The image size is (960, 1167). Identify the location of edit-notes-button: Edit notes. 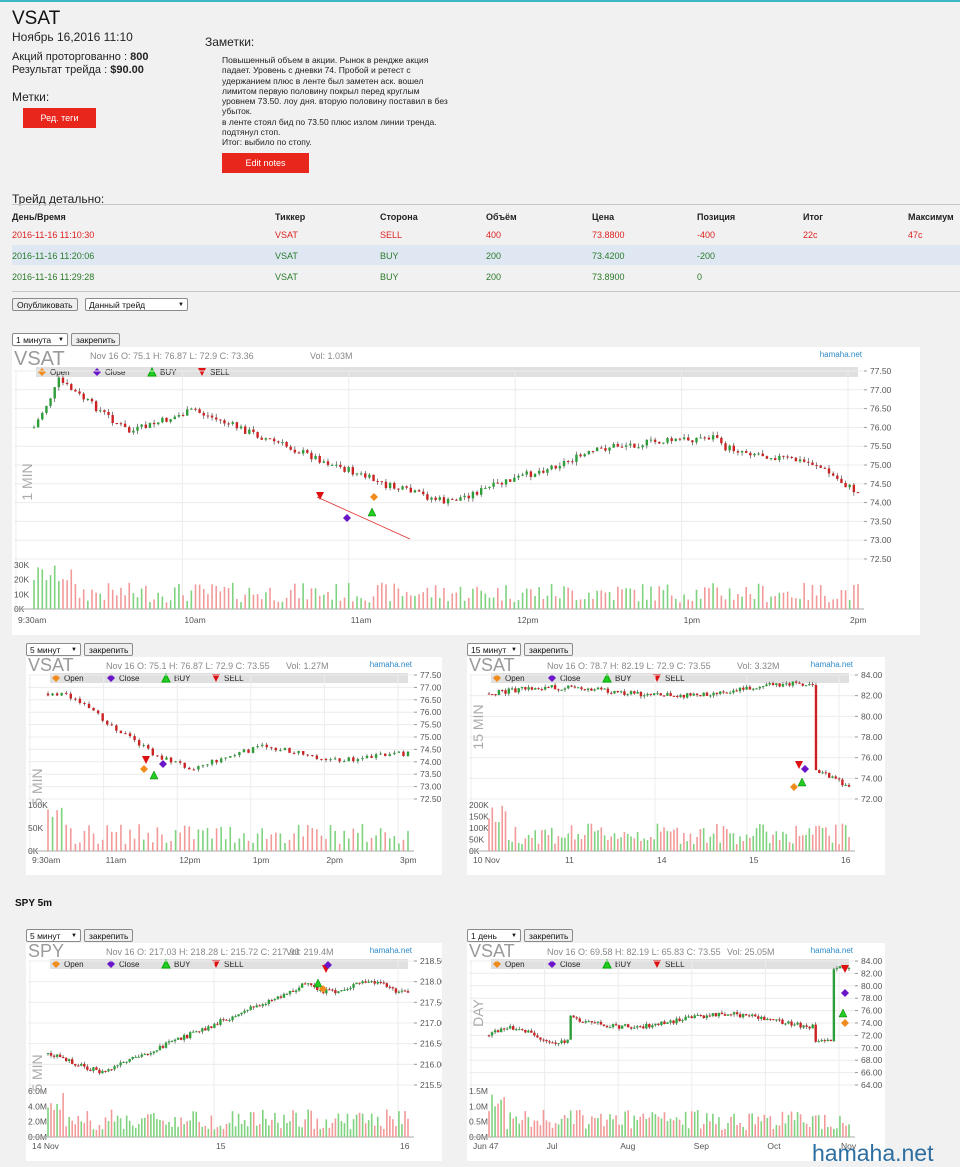
(265, 163).